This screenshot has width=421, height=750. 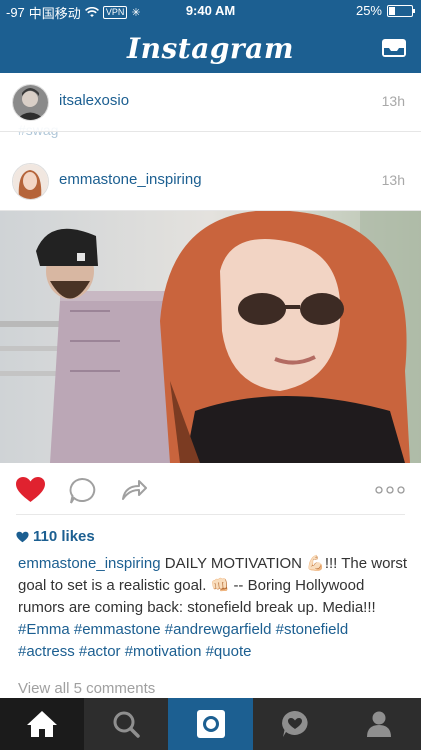 I want to click on post-username: itsalexosio, so click(x=94, y=100).